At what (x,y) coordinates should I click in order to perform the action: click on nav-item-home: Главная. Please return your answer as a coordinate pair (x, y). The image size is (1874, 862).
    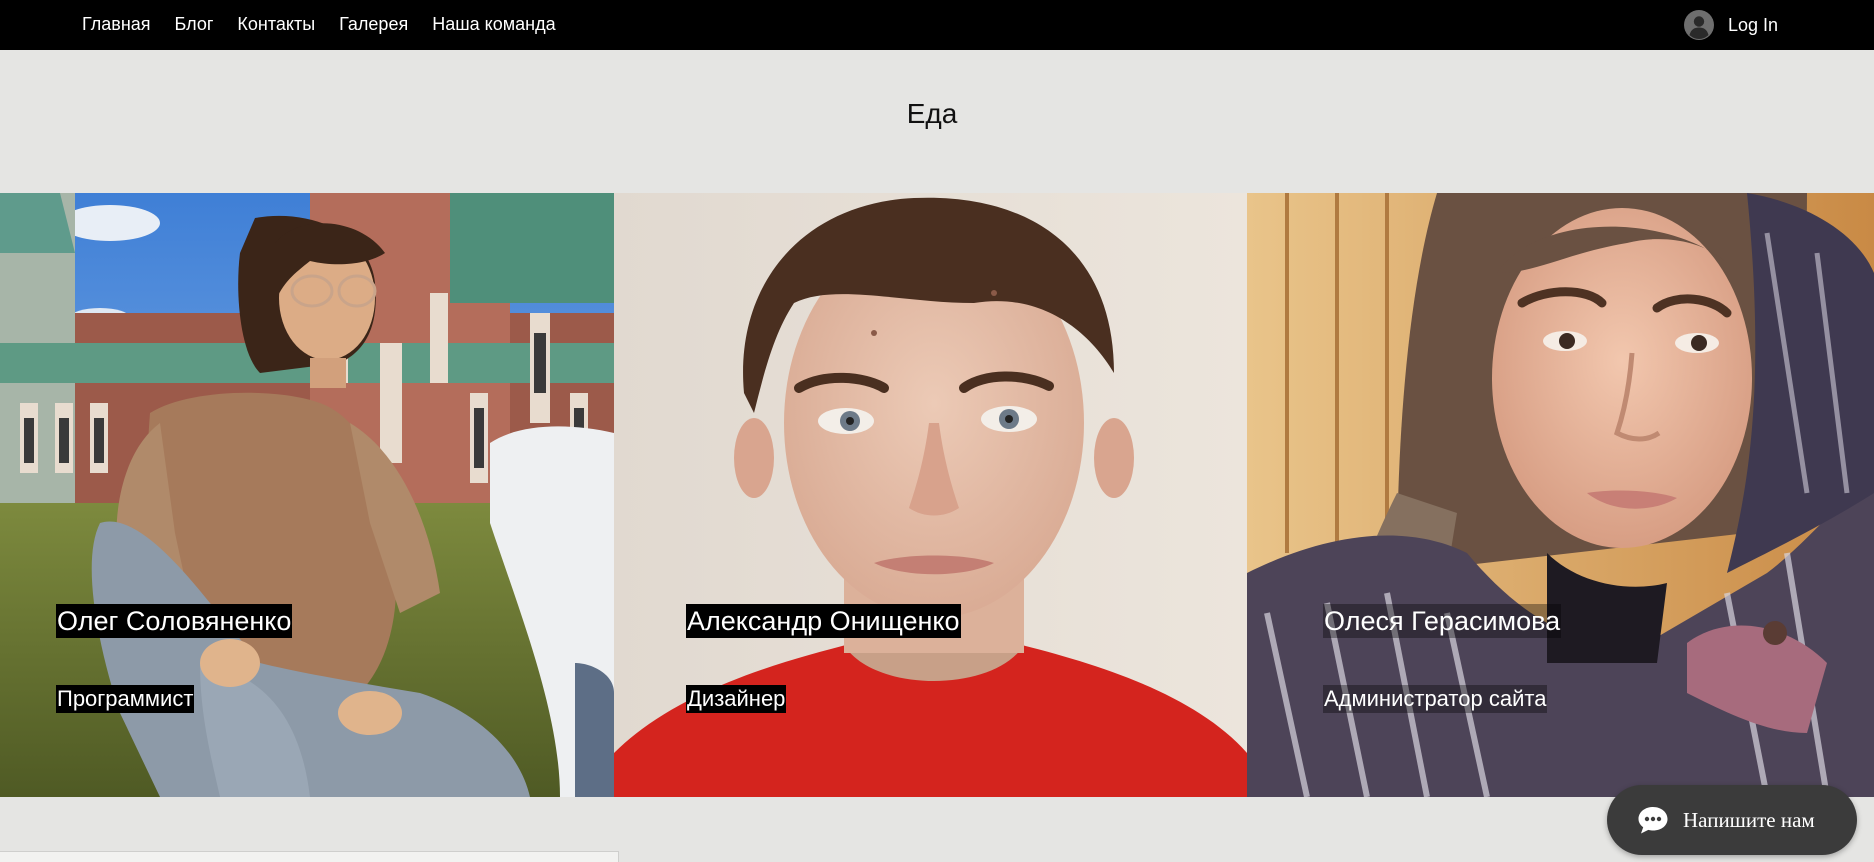
    Looking at the image, I should click on (116, 24).